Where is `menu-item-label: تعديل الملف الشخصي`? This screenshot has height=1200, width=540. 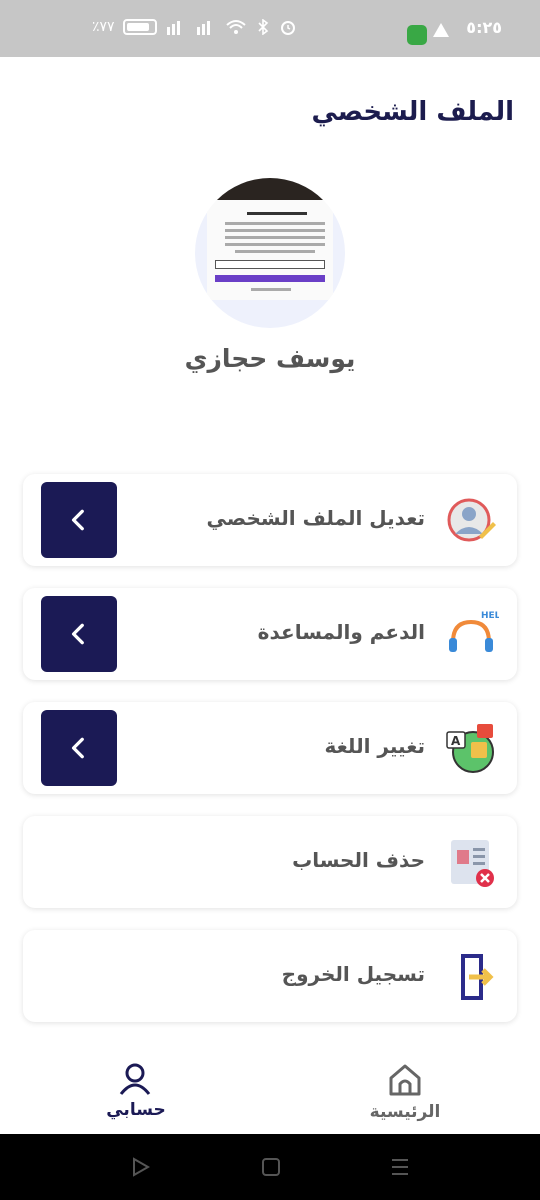 menu-item-label: تعديل الملف الشخصي is located at coordinates (315, 518).